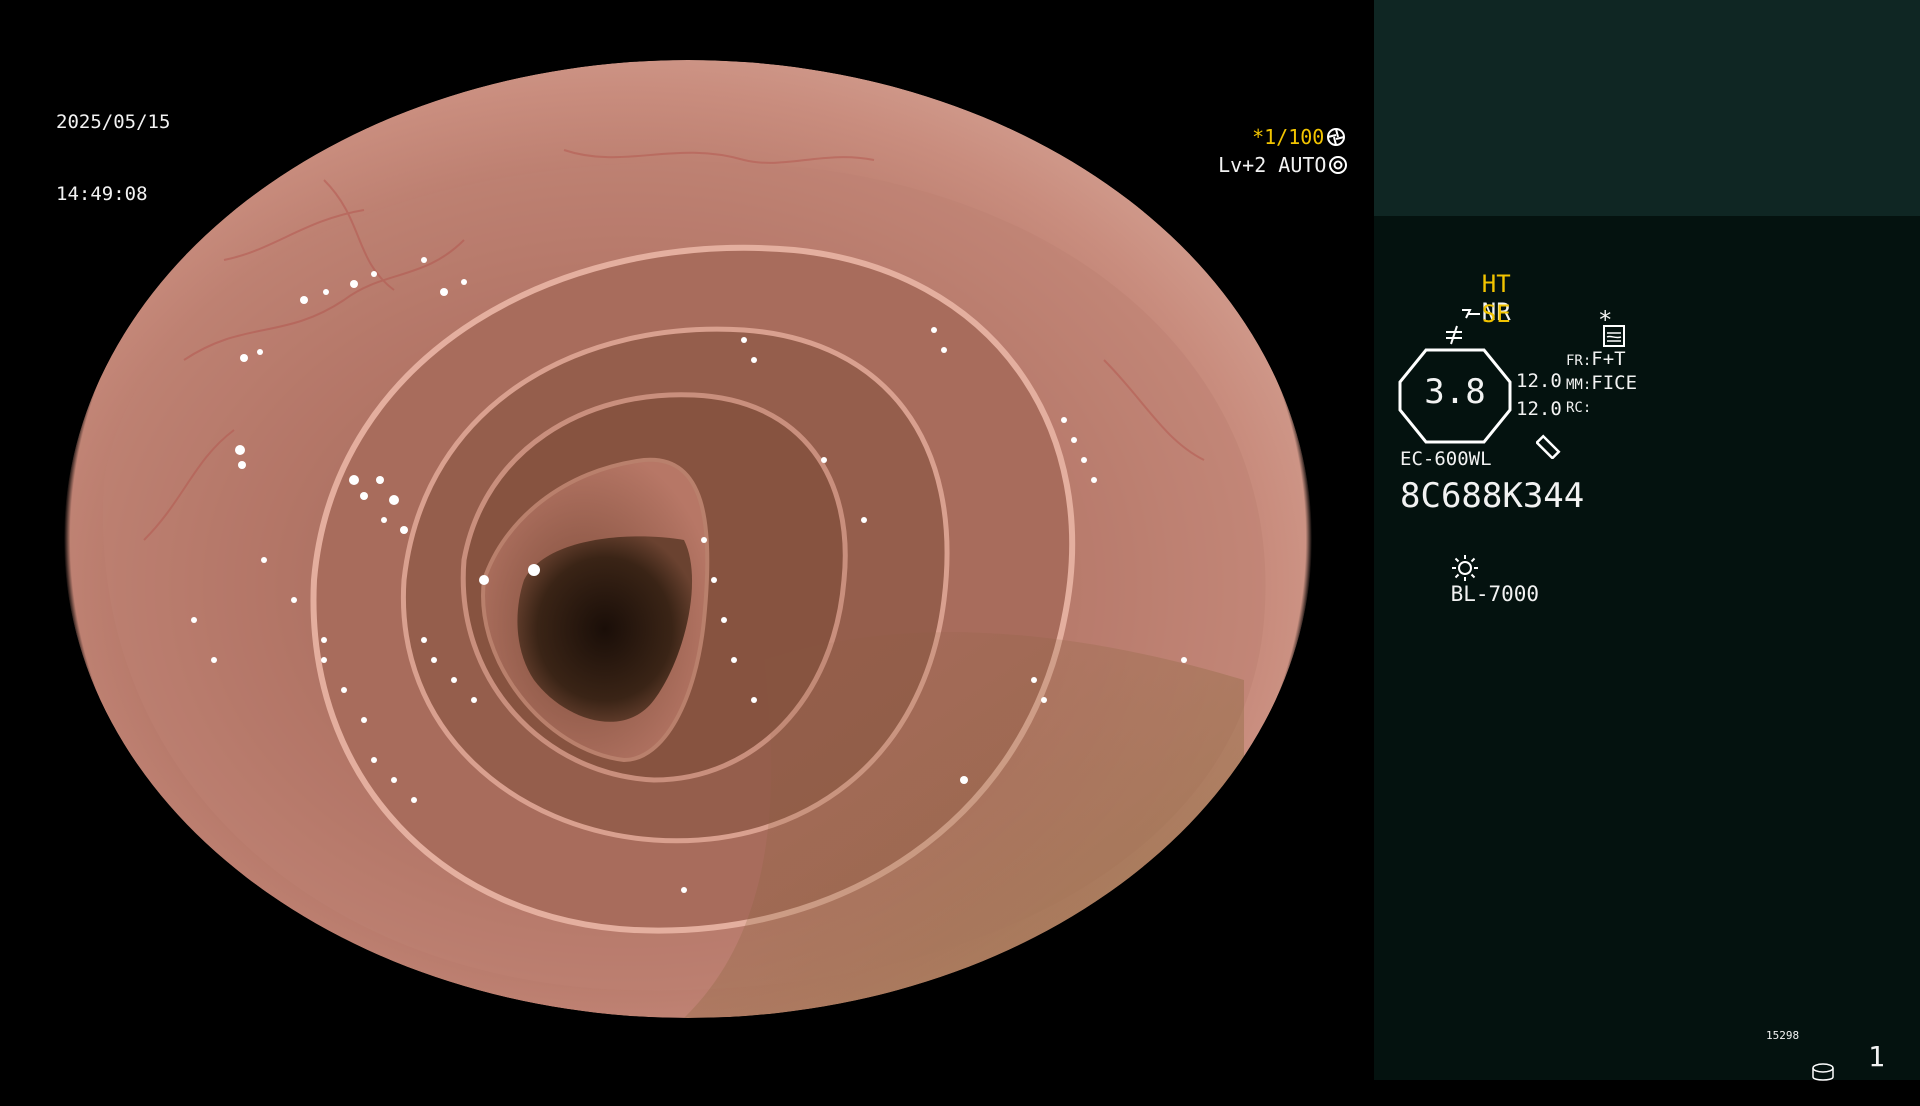 Image resolution: width=1920 pixels, height=1106 pixels. What do you see at coordinates (1272, 165) in the screenshot?
I see `enhance-text: Lv+2 AUTO` at bounding box center [1272, 165].